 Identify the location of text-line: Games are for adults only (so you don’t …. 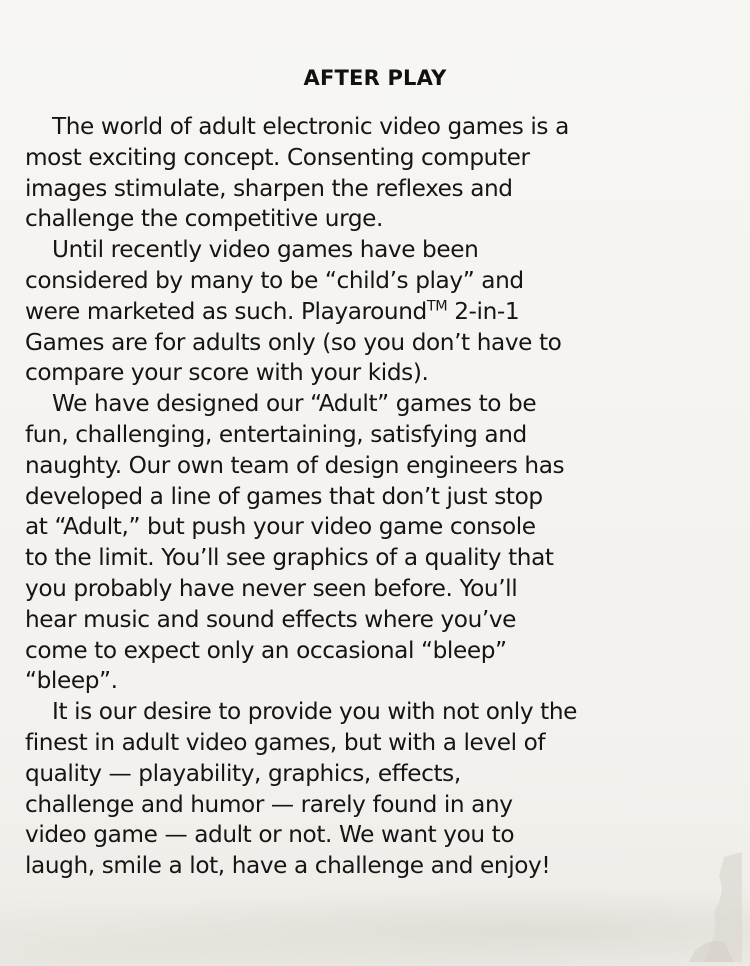
(293, 342).